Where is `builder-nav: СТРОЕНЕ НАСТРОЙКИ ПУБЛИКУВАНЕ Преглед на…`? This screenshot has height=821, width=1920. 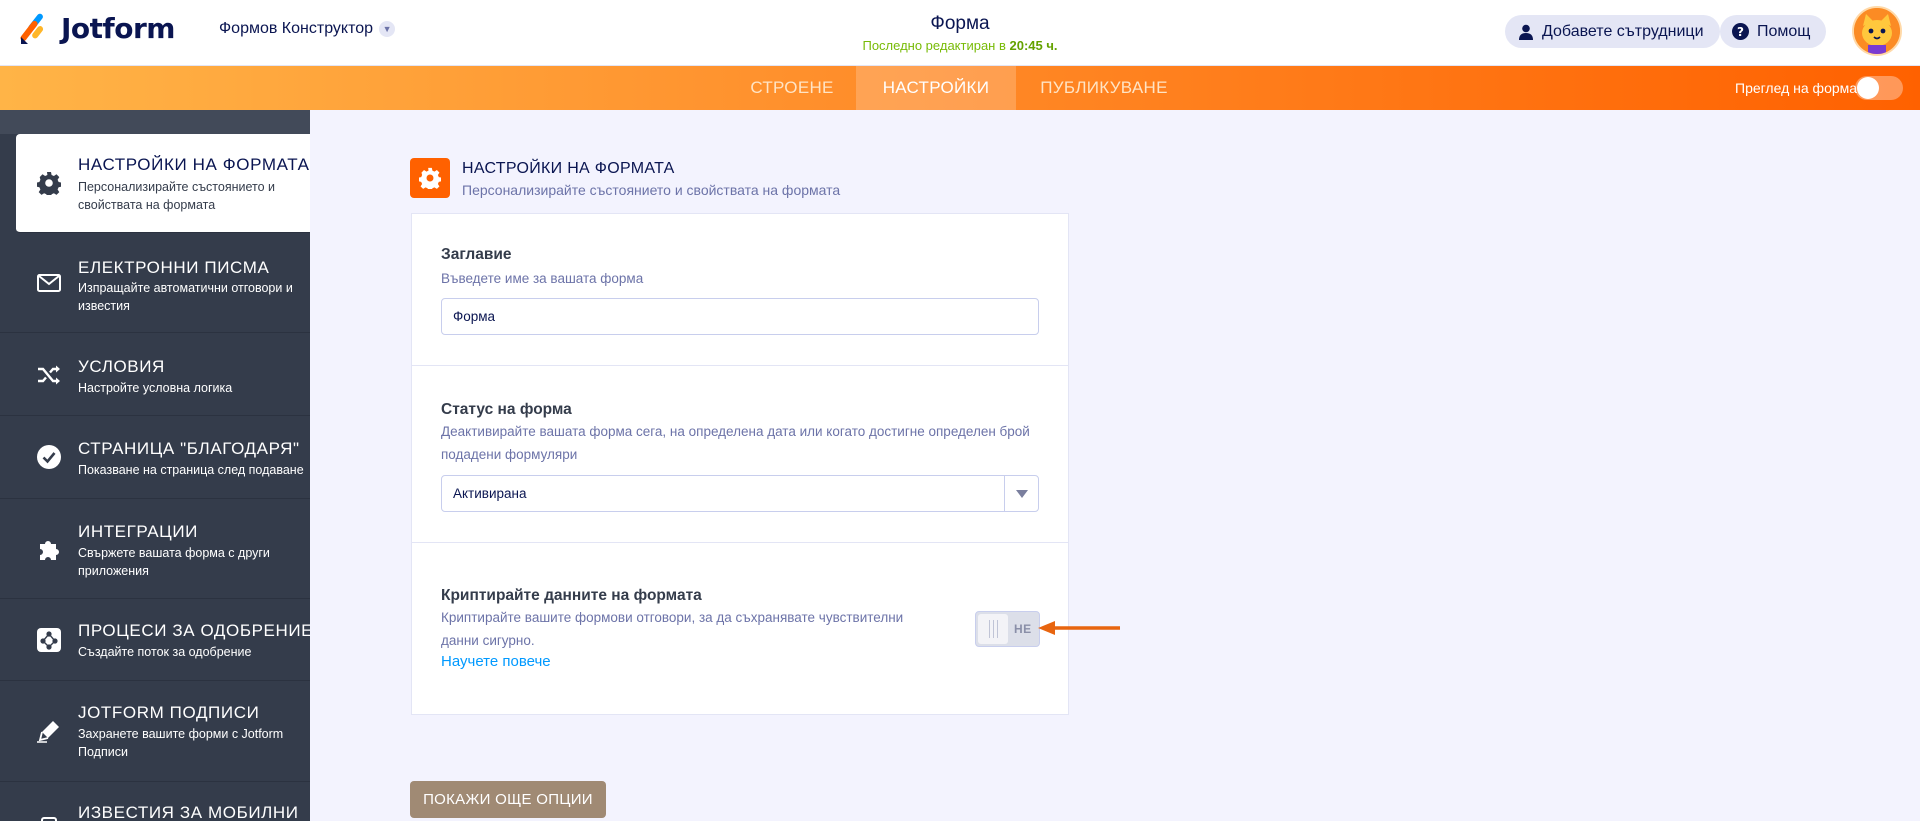
builder-nav: СТРОЕНЕ НАСТРОЙКИ ПУБЛИКУВАНЕ Преглед на… is located at coordinates (960, 88).